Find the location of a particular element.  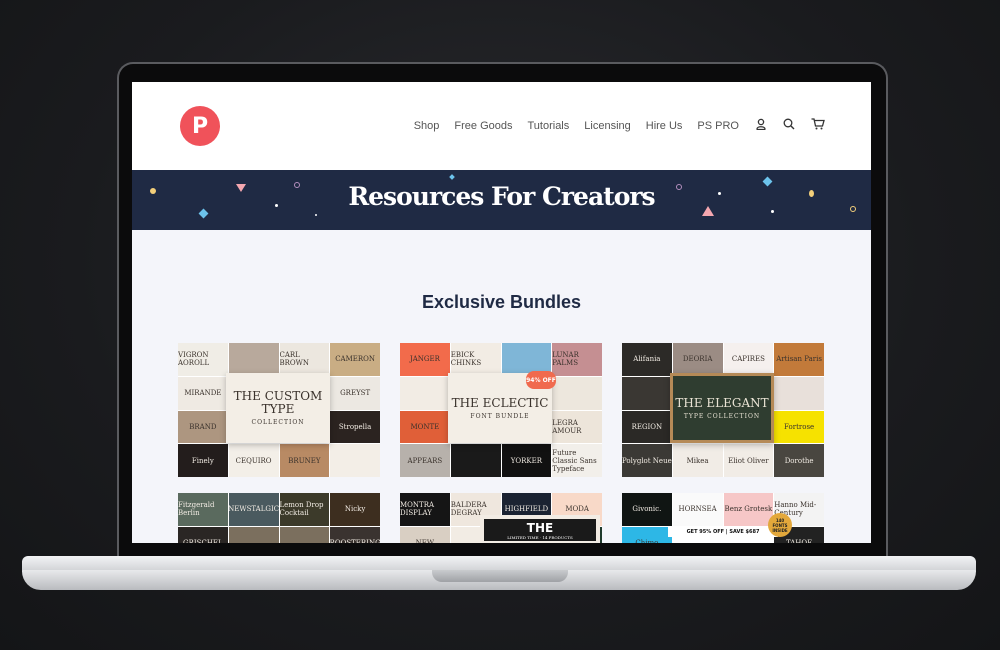

bundle-tile: DEORIA is located at coordinates (697, 359).